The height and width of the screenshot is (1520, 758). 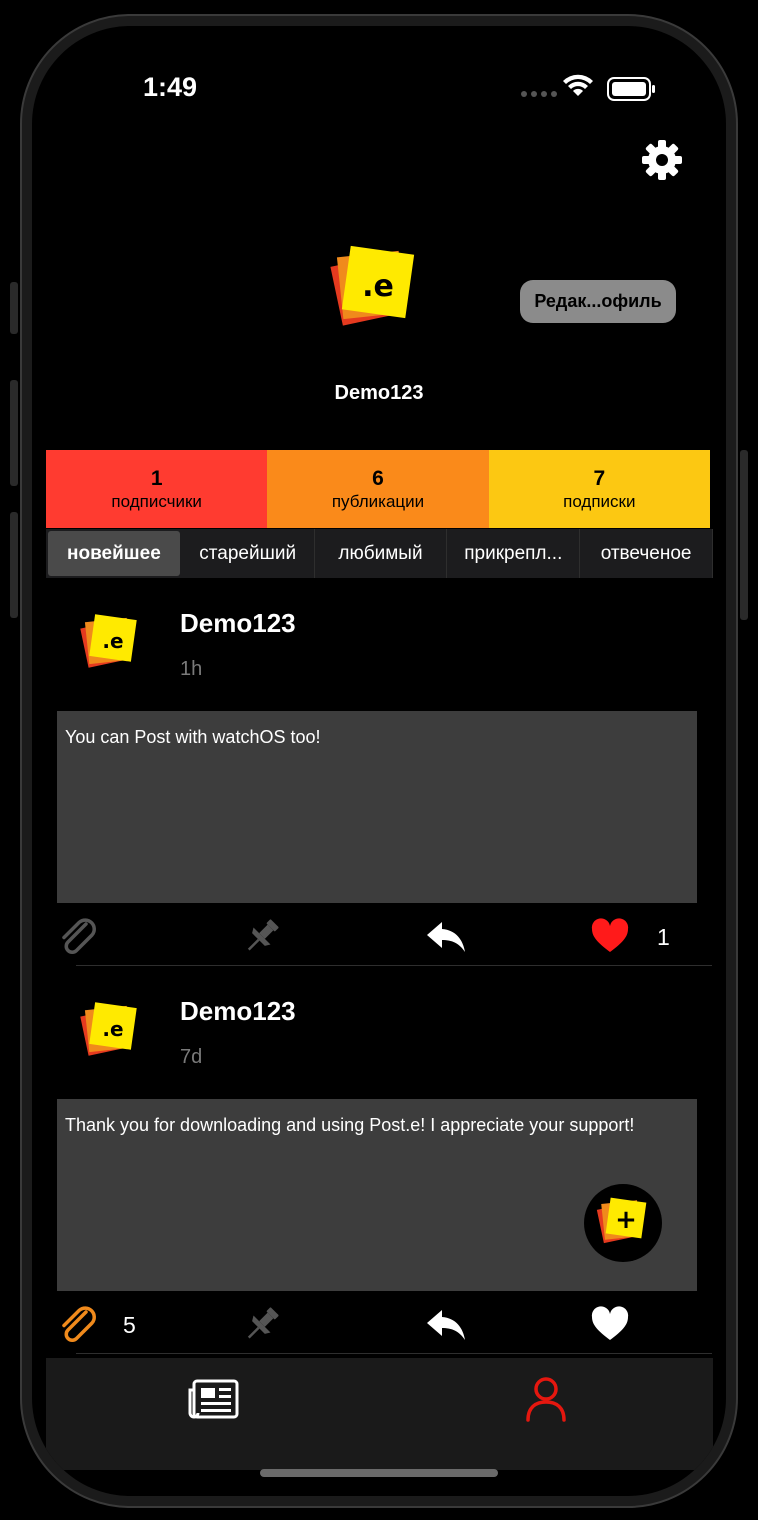 I want to click on stat-posts: 6 публикации, so click(x=378, y=489).